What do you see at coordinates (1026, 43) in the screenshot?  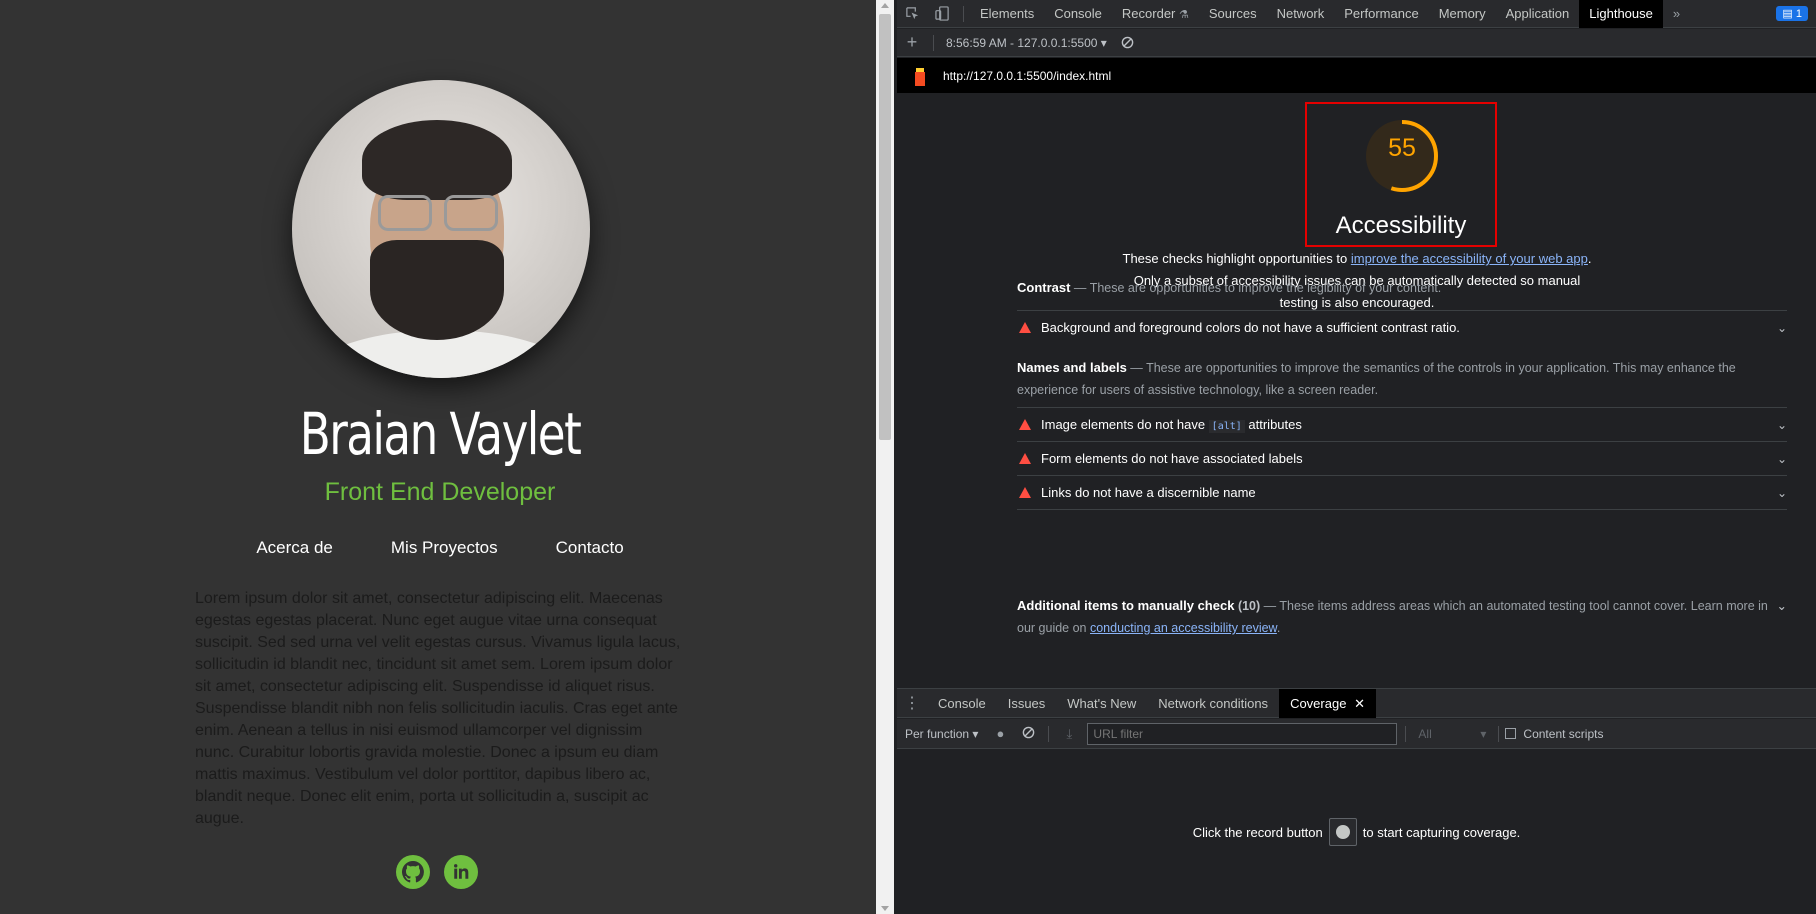 I see `report-selector: 8:56:59 AM - 127.0.0.1:5500 ▾` at bounding box center [1026, 43].